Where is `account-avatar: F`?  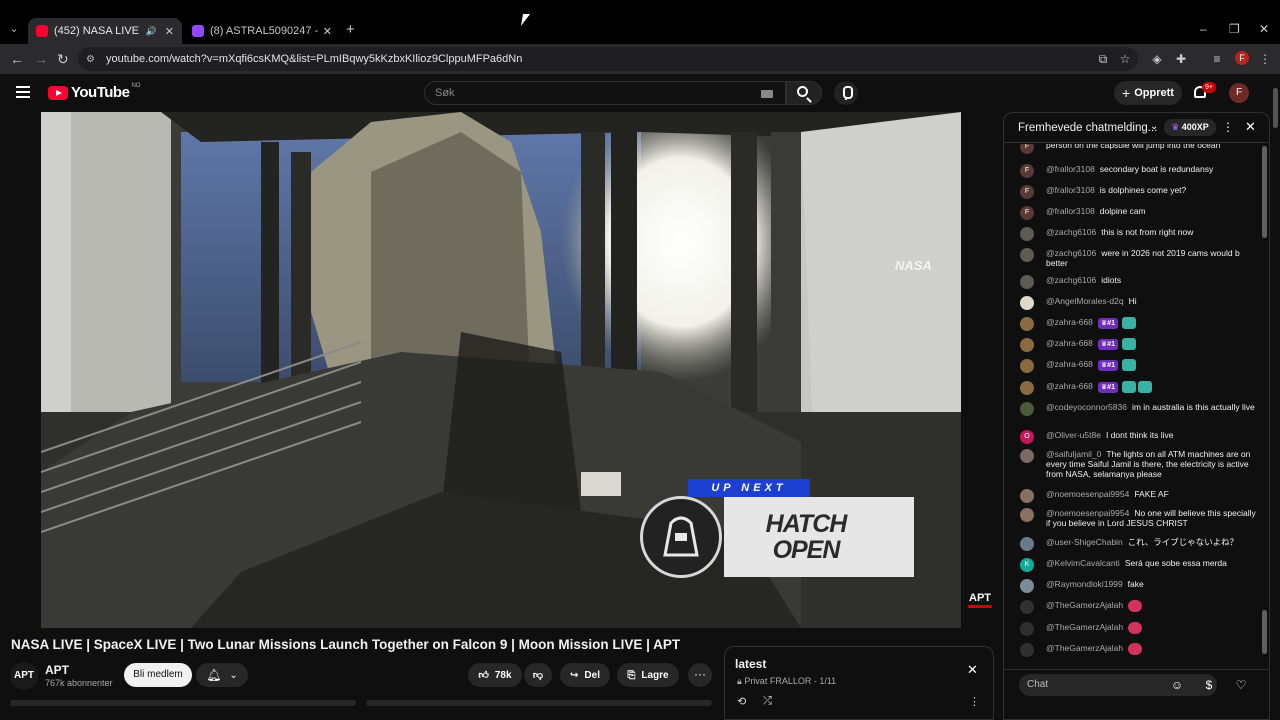
account-avatar: F is located at coordinates (1239, 93).